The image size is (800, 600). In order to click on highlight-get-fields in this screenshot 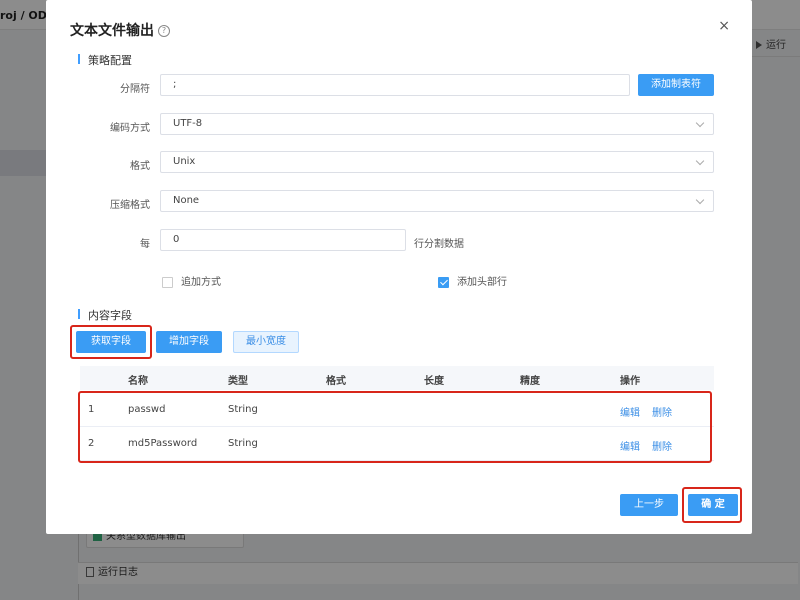, I will do `click(111, 342)`.